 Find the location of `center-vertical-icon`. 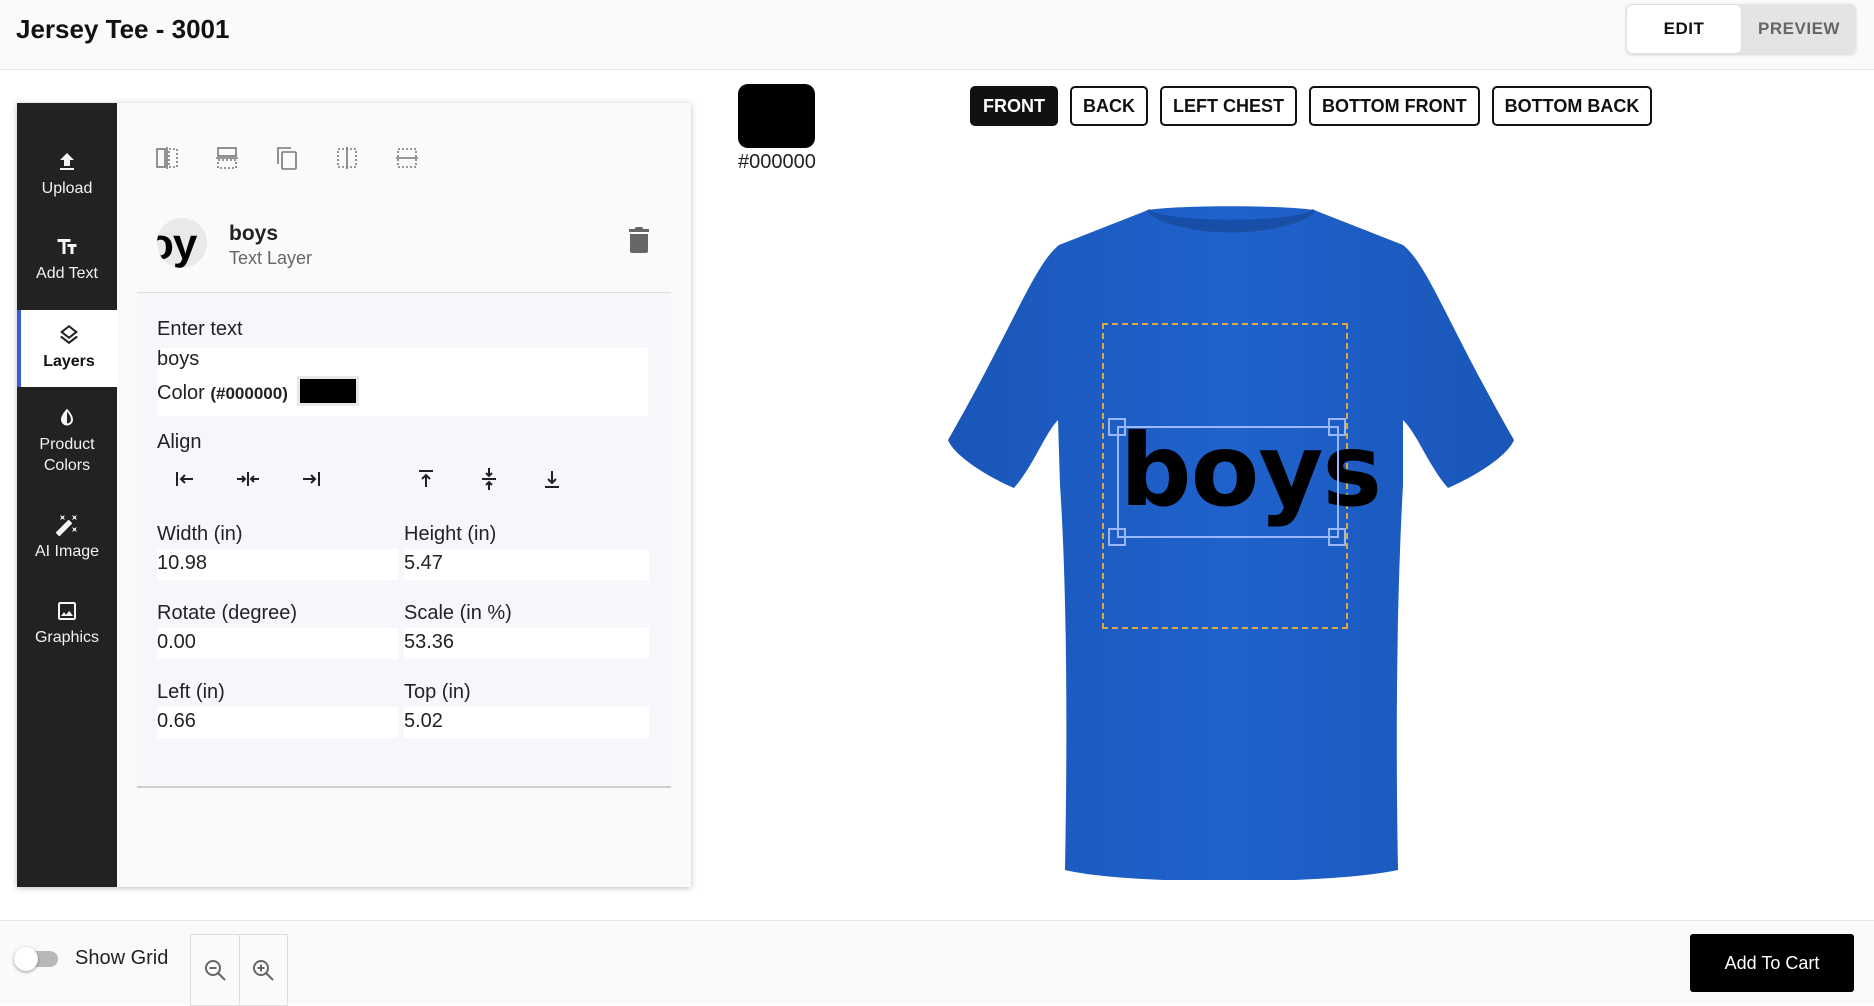

center-vertical-icon is located at coordinates (347, 158).